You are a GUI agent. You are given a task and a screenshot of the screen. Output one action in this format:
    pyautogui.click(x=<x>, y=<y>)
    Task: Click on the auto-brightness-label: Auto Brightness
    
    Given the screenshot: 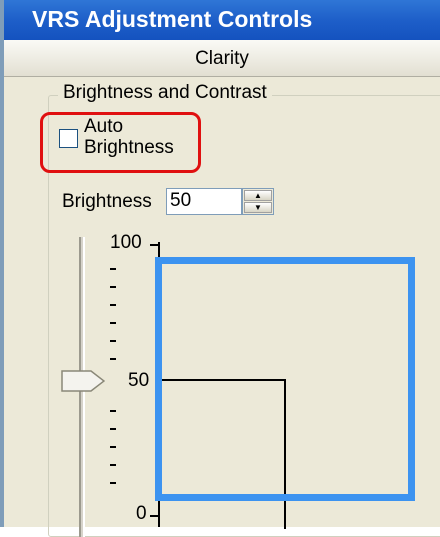 What is the action you would take?
    pyautogui.click(x=144, y=137)
    